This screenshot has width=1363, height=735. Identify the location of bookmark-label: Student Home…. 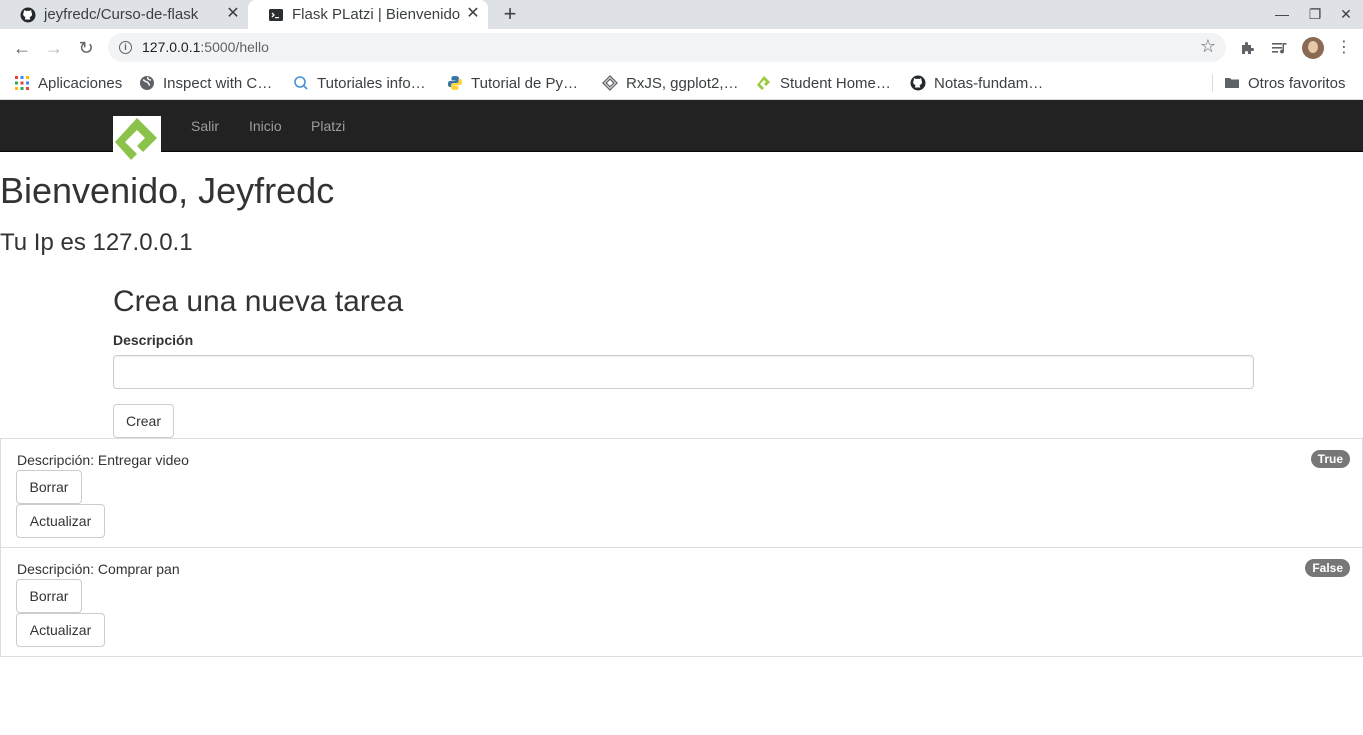
(835, 83).